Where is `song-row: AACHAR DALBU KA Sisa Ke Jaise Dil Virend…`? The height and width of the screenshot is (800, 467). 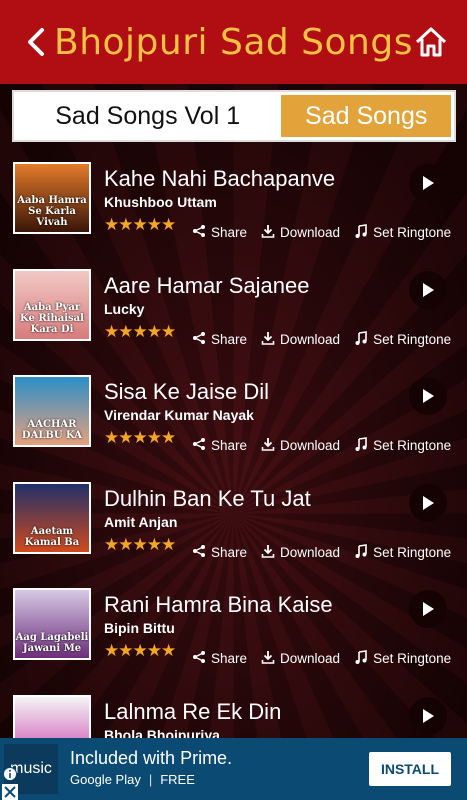 song-row: AACHAR DALBU KA Sisa Ke Jaise Dil Virend… is located at coordinates (233, 418).